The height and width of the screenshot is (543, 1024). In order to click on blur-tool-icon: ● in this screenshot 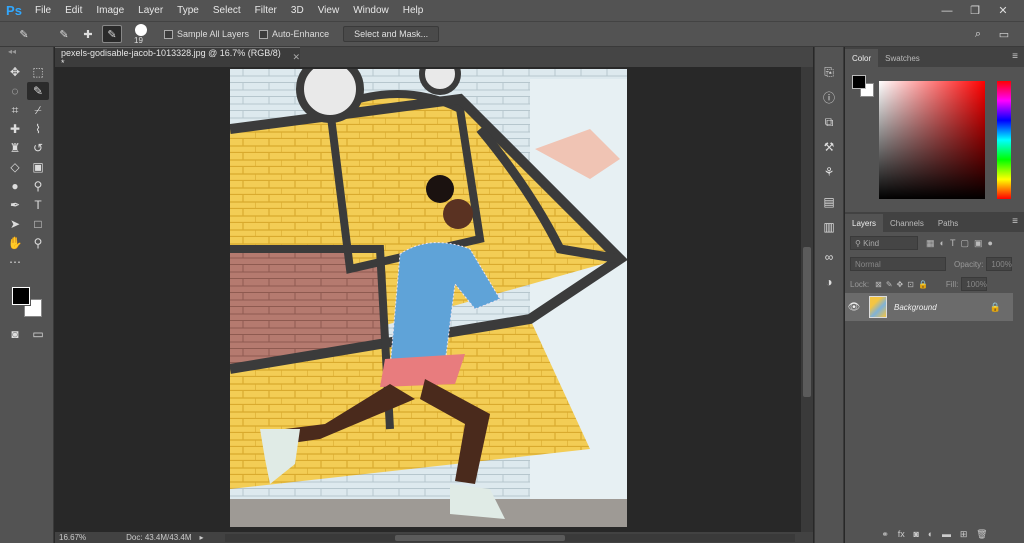, I will do `click(15, 186)`.